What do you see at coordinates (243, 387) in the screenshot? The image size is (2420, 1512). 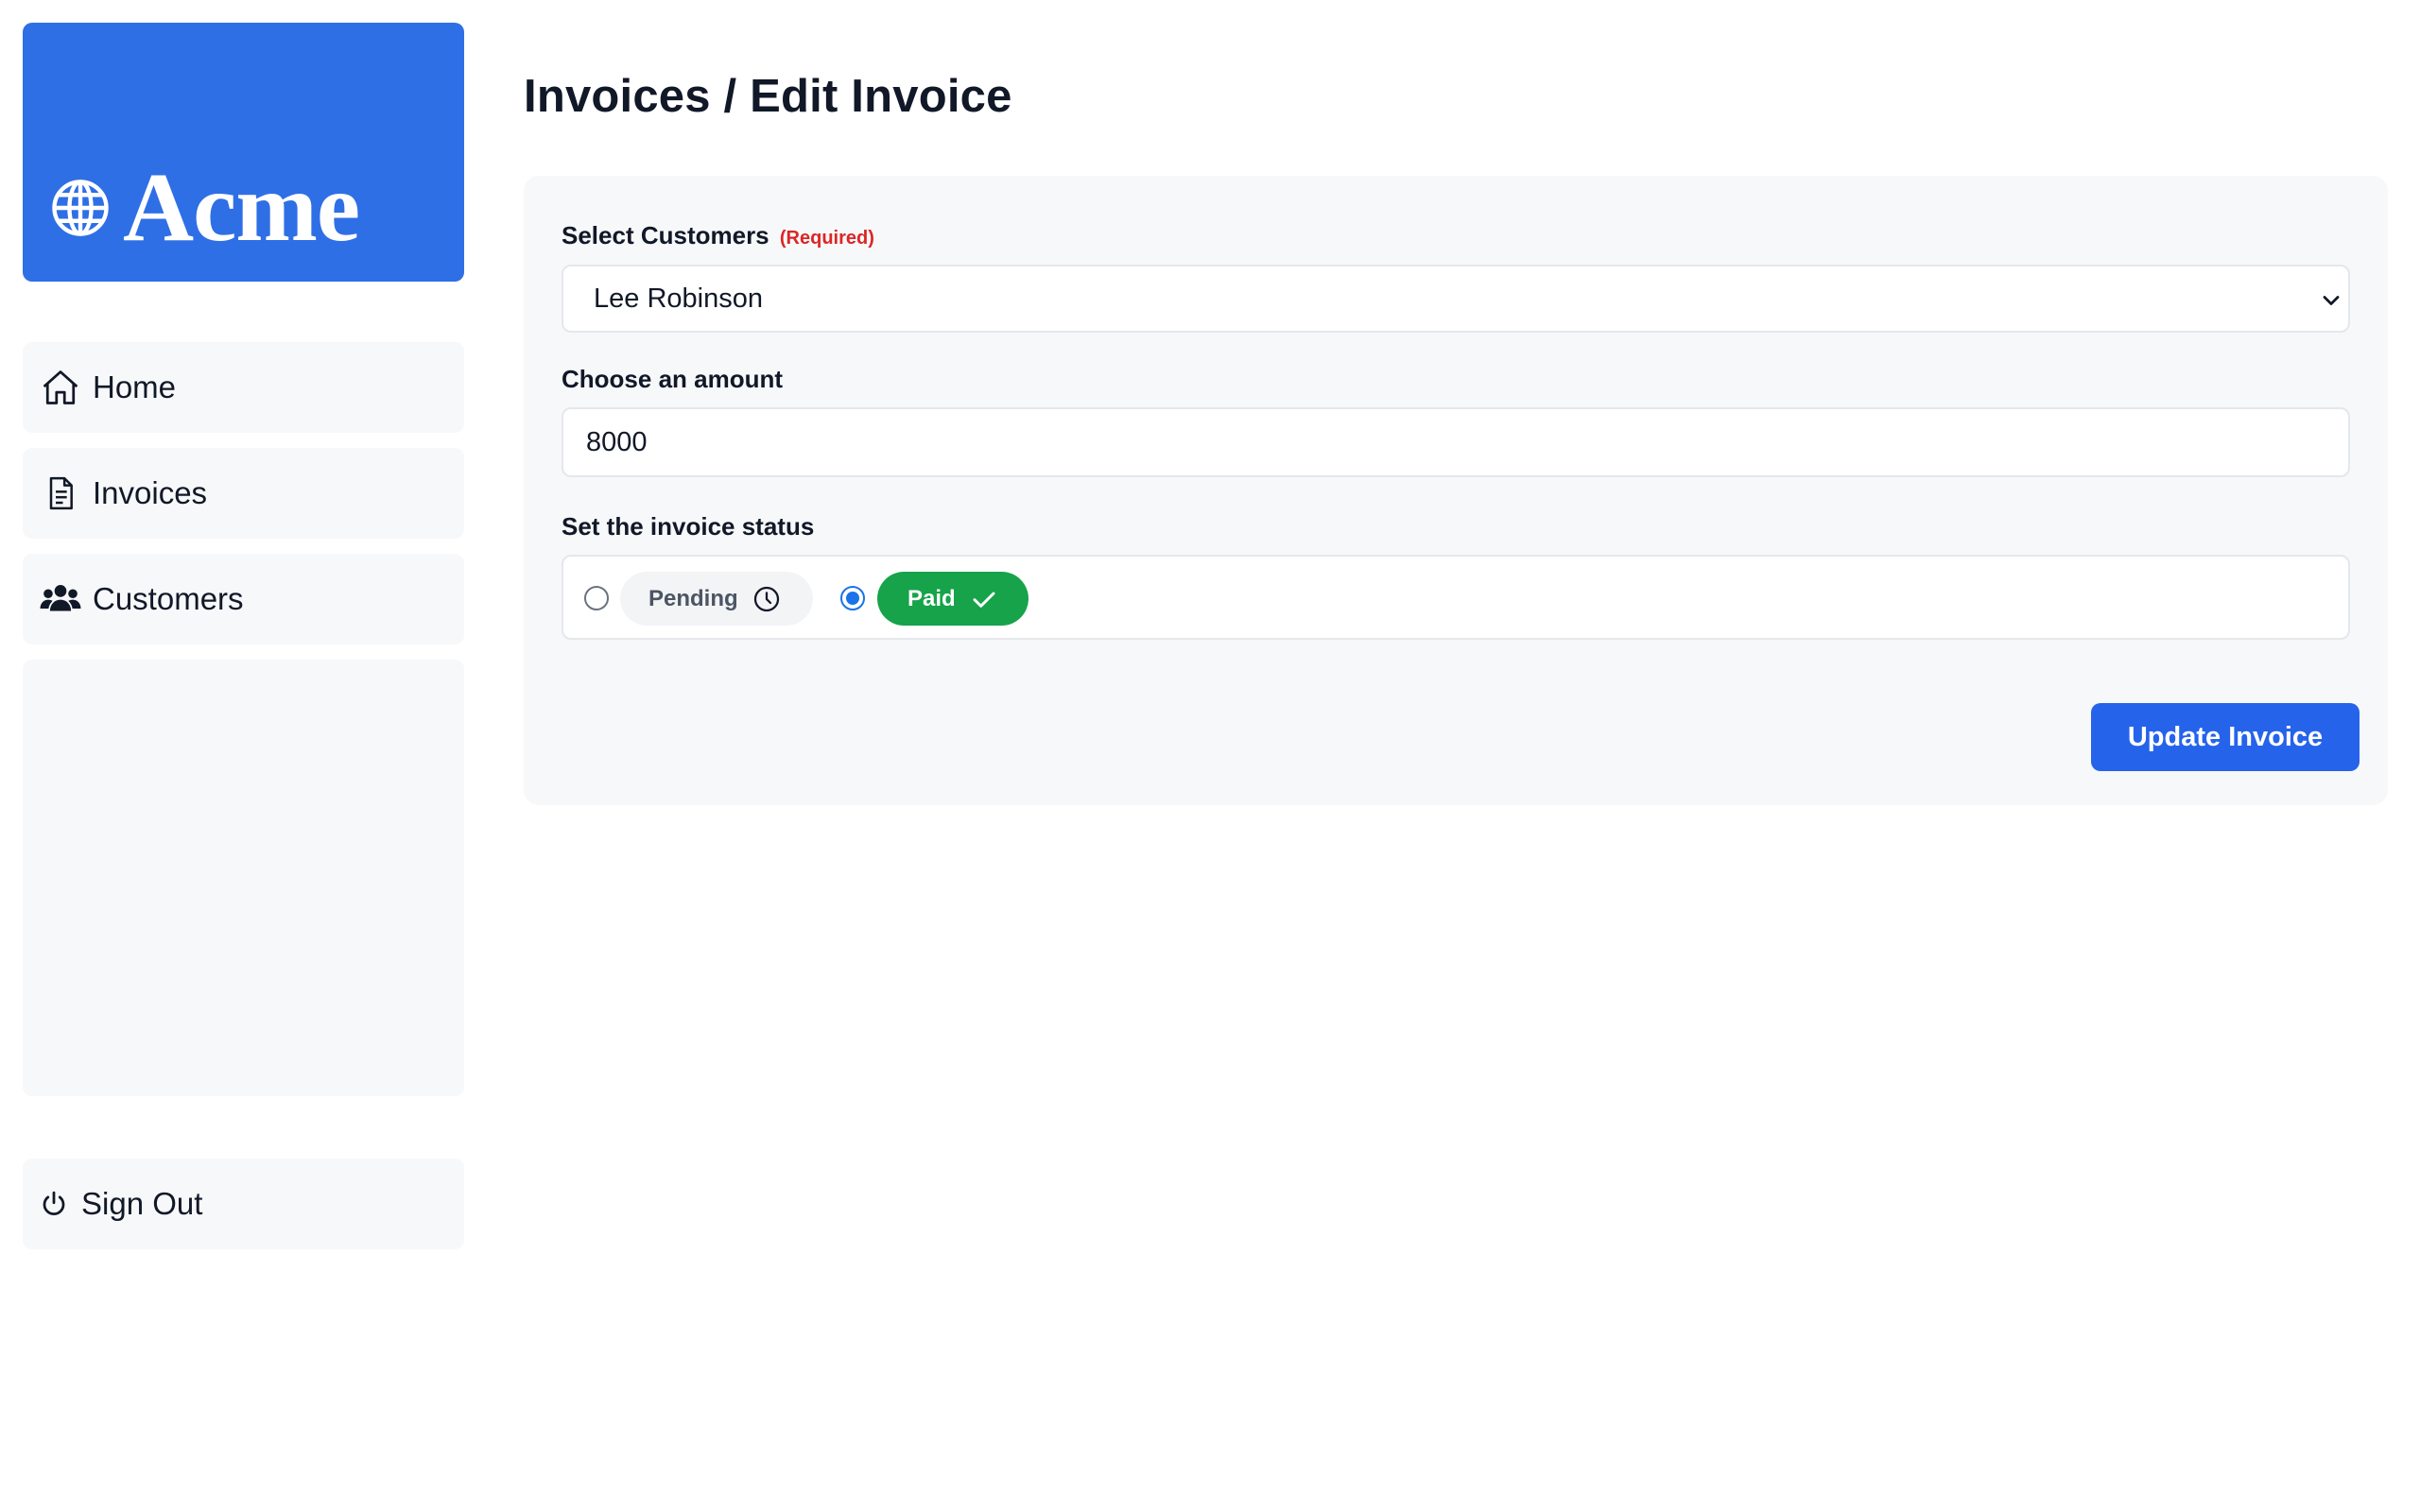 I see `sidebar-item-home: Home` at bounding box center [243, 387].